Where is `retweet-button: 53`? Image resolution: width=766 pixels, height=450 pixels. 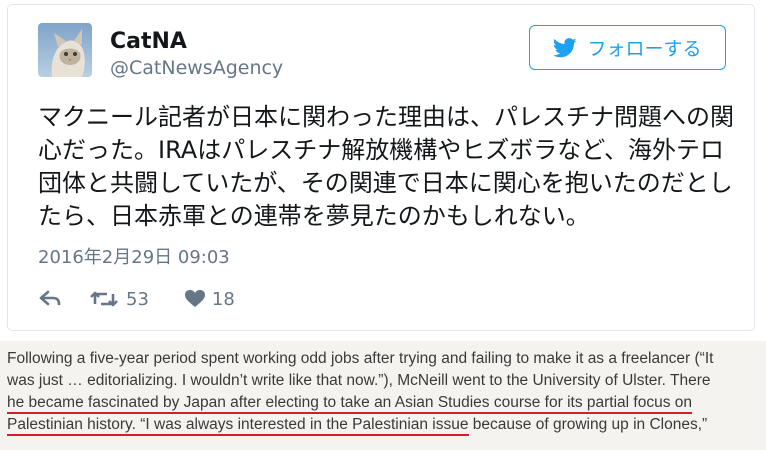
retweet-button: 53 is located at coordinates (119, 299).